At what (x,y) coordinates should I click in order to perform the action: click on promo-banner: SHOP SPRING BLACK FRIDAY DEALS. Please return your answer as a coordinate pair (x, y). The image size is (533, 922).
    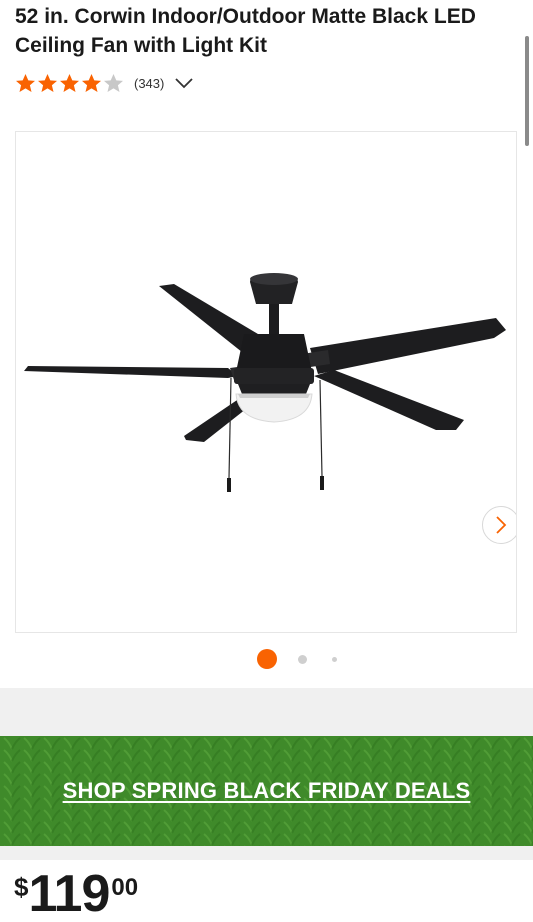
    Looking at the image, I should click on (266, 791).